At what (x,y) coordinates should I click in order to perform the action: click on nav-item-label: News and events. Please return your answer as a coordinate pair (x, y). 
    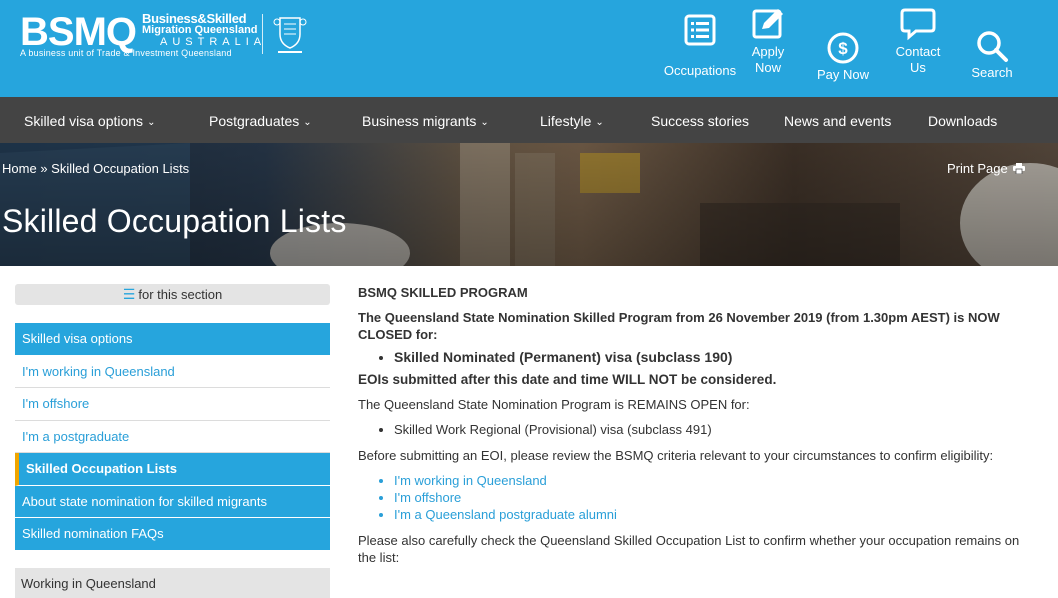
    Looking at the image, I should click on (838, 121).